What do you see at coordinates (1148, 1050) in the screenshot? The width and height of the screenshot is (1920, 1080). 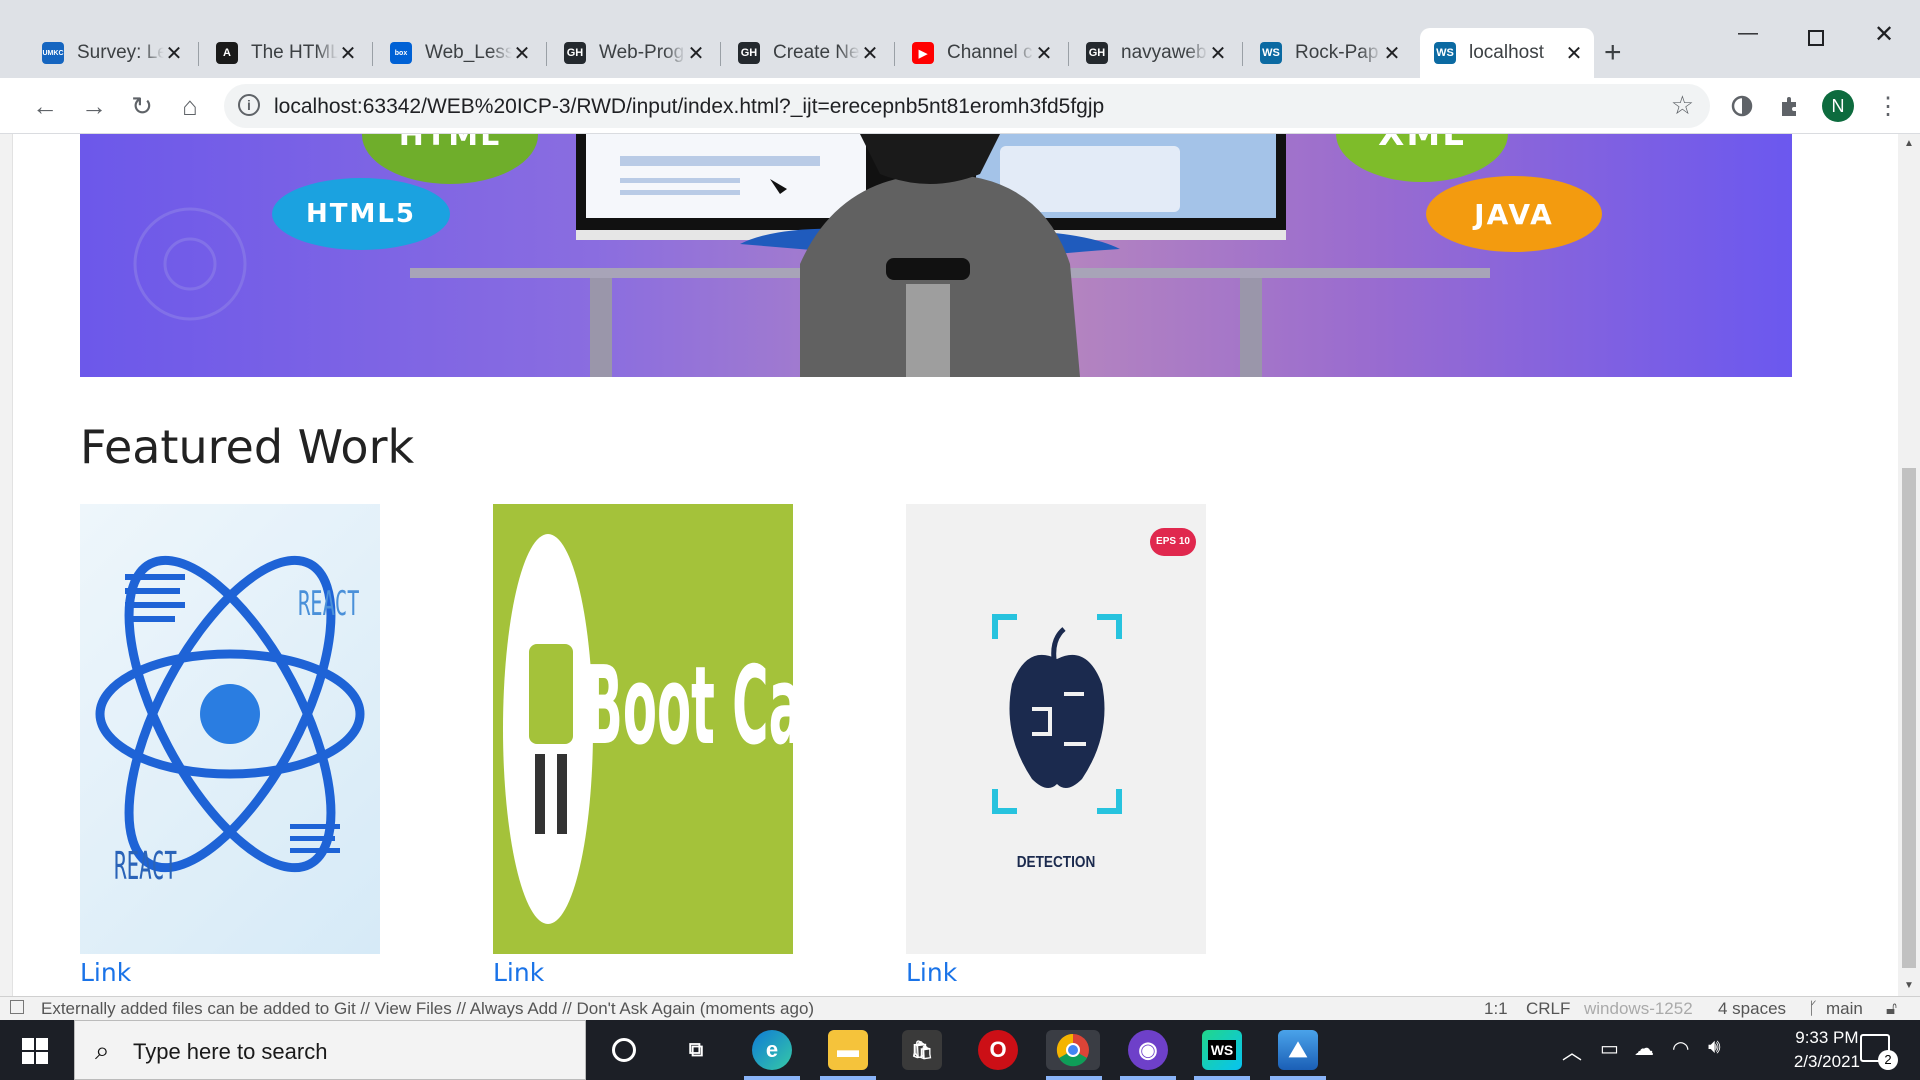 I see `github-desktop-icon: ◉` at bounding box center [1148, 1050].